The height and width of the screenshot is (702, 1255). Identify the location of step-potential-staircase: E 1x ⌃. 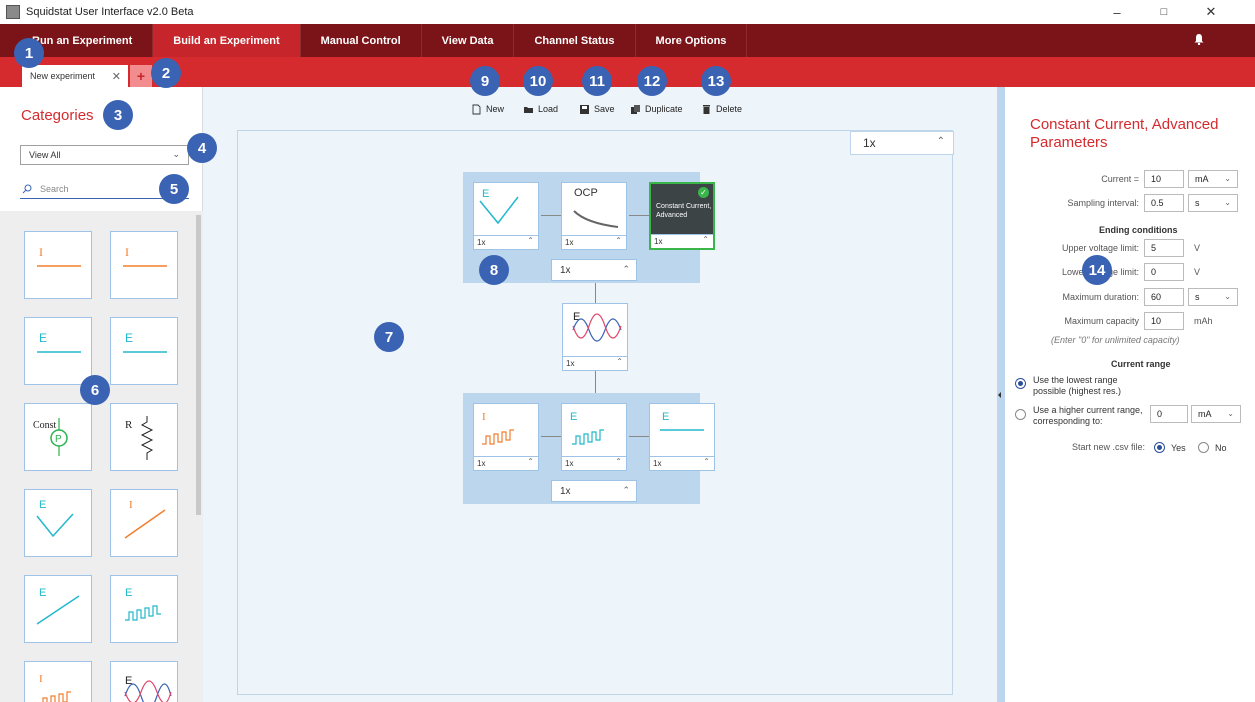
(594, 437).